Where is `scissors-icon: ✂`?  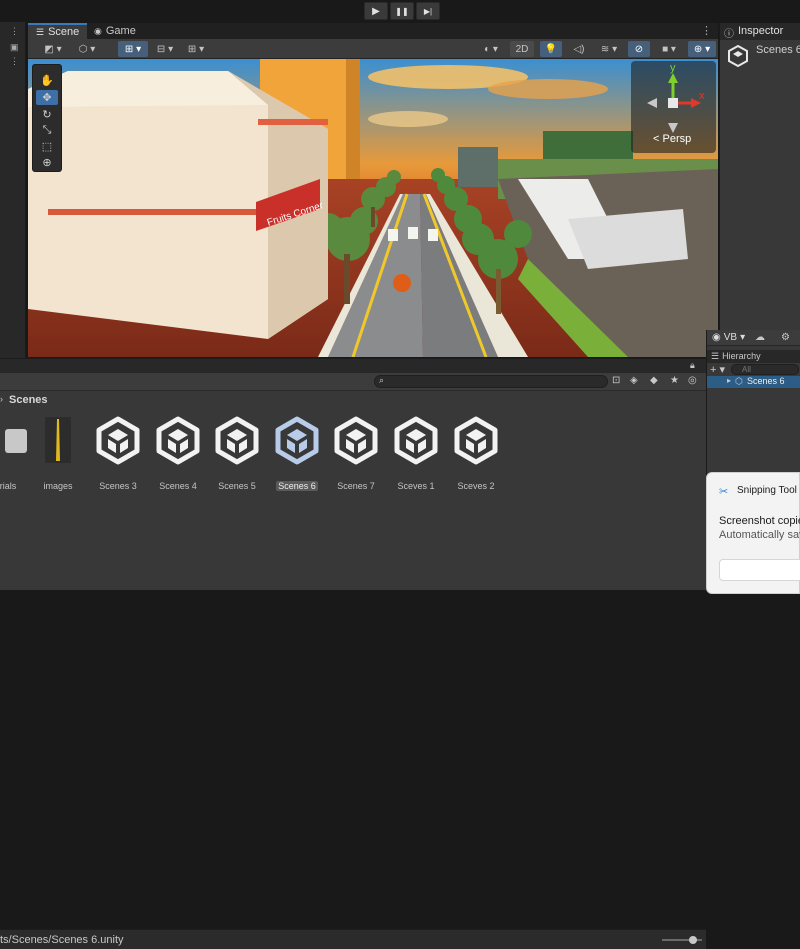 scissors-icon: ✂ is located at coordinates (724, 492).